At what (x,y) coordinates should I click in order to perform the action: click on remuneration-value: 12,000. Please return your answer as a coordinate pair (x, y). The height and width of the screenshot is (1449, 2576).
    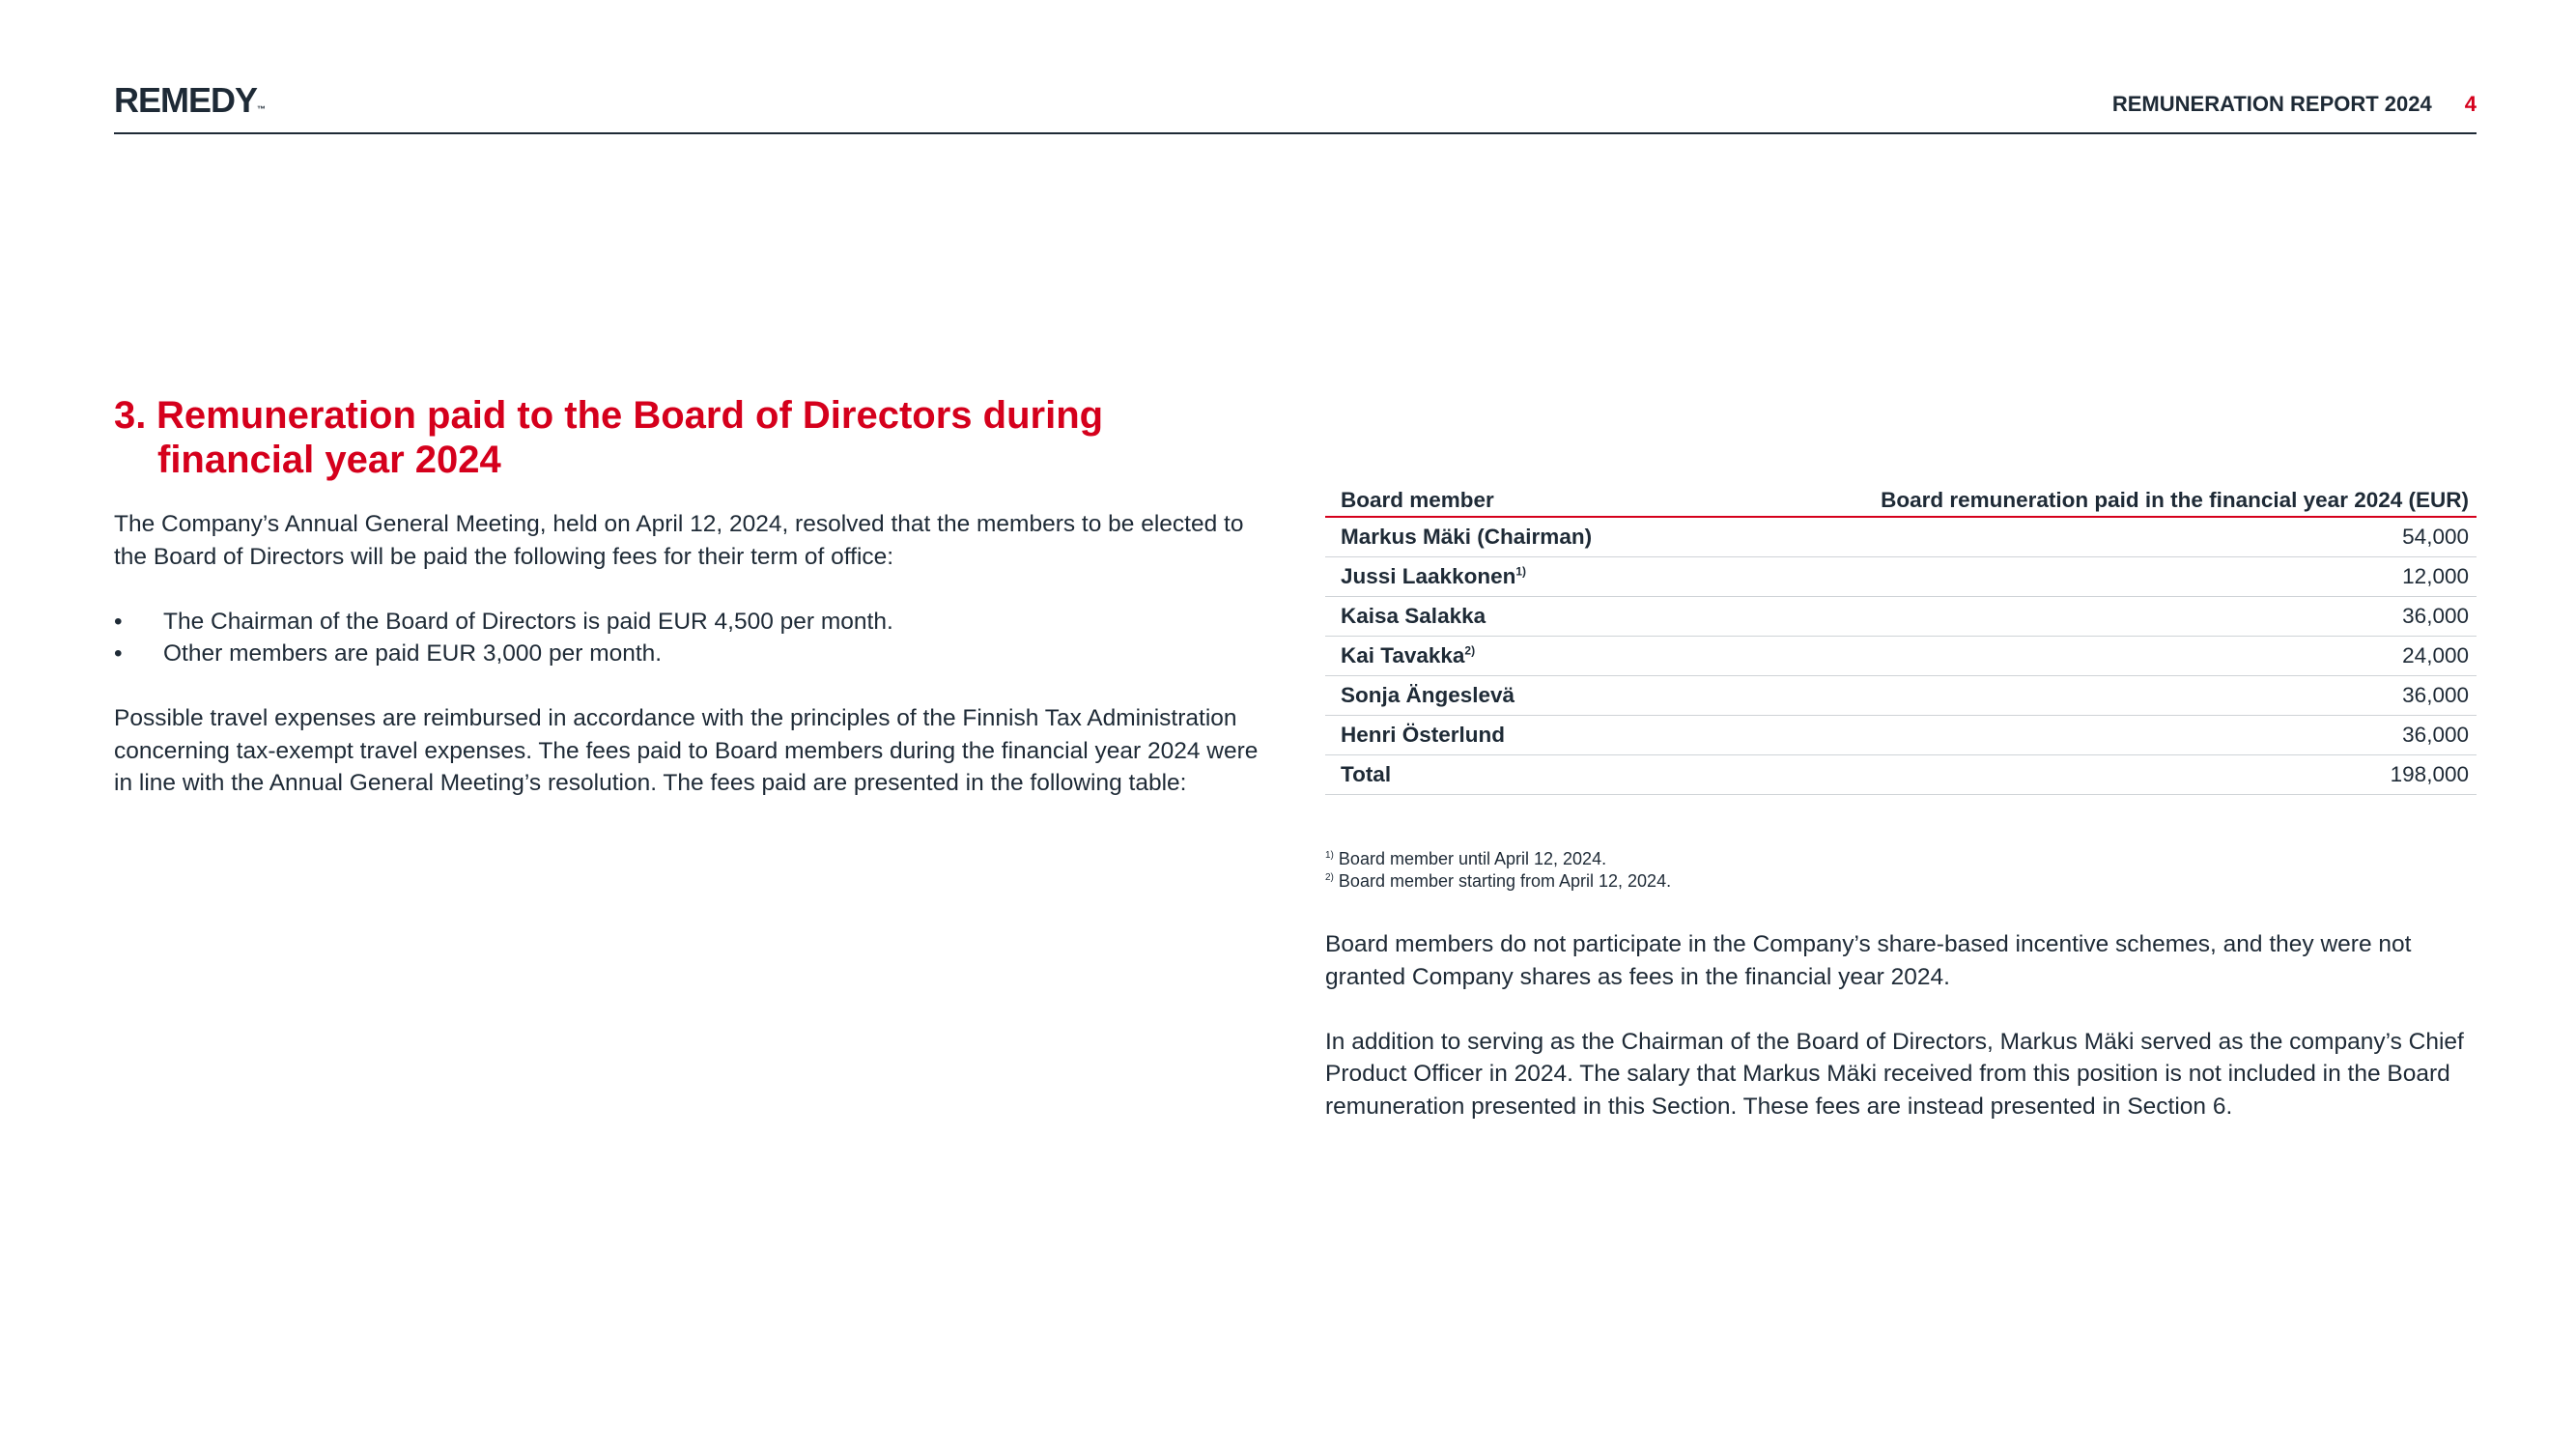
    Looking at the image, I should click on (2079, 576).